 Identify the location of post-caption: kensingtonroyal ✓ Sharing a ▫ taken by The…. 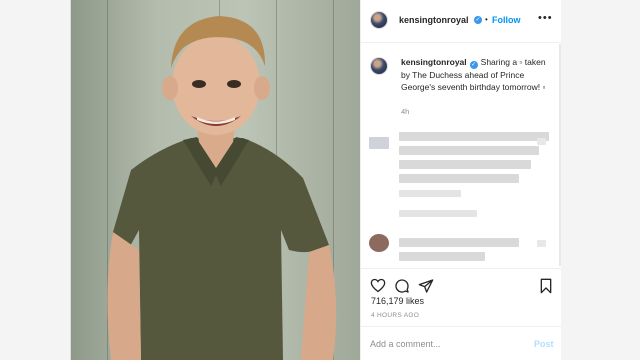
(474, 74).